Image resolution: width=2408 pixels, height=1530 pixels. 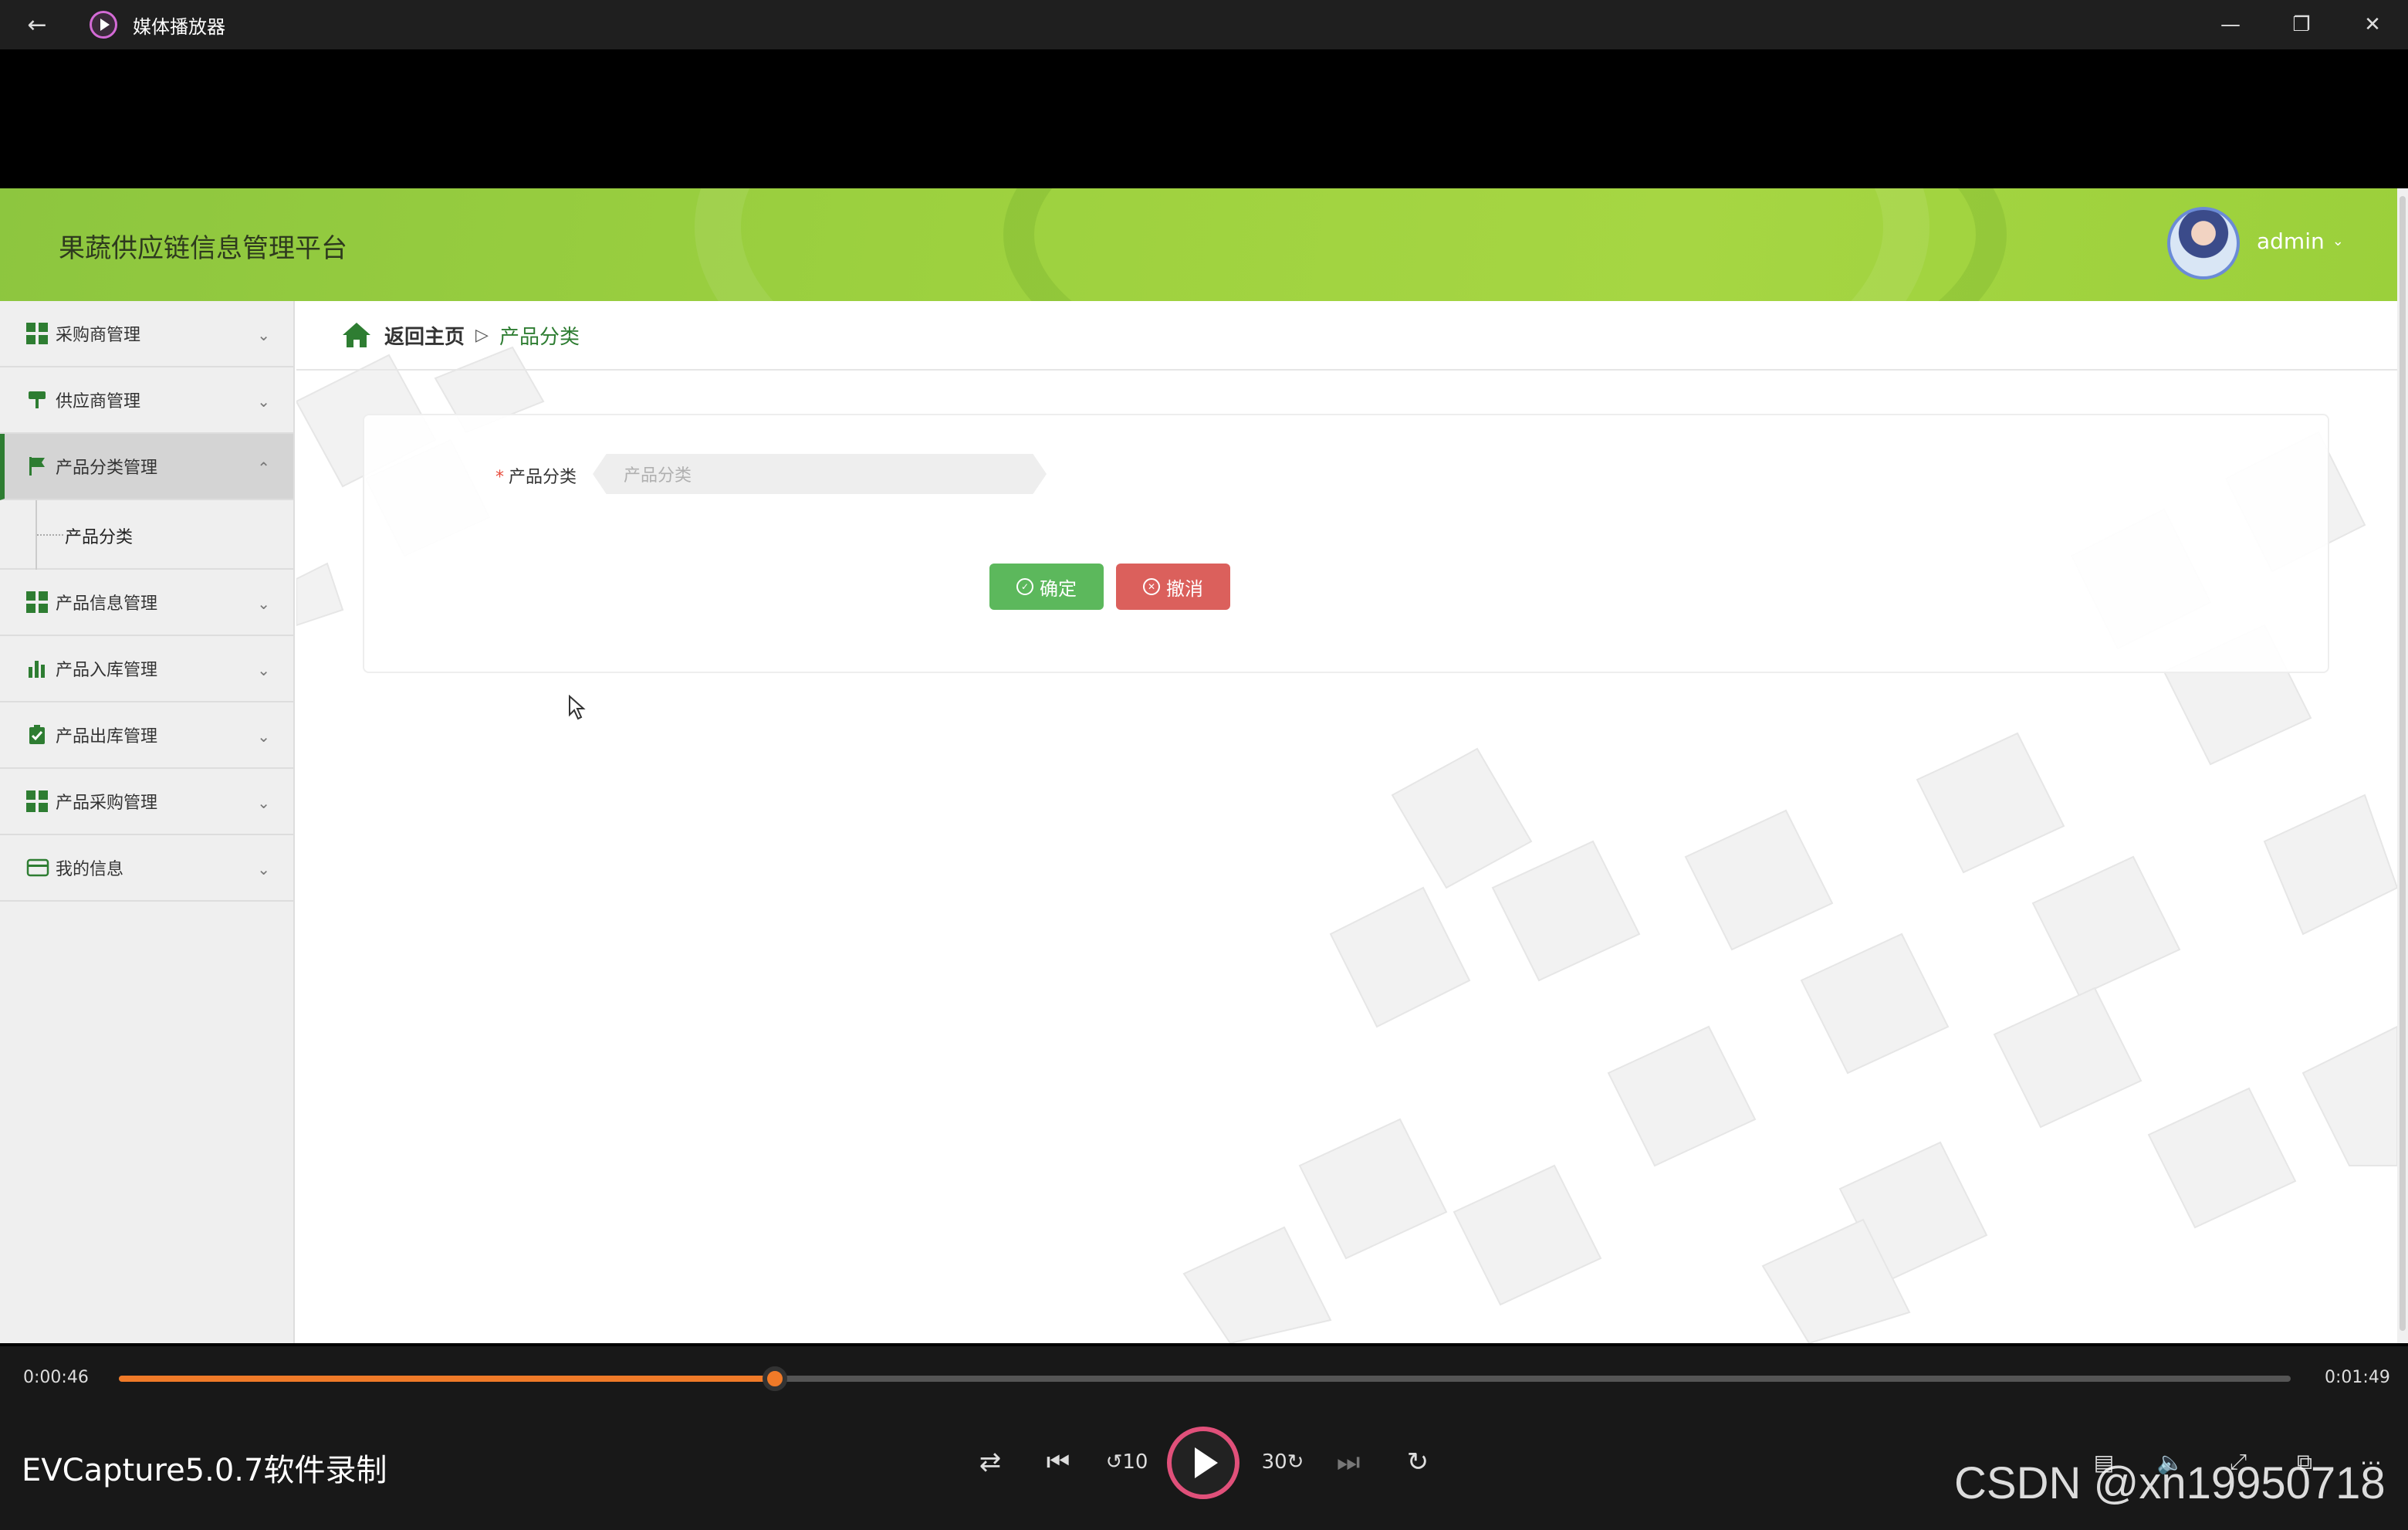 I want to click on mouse-cursor-icon, so click(x=578, y=707).